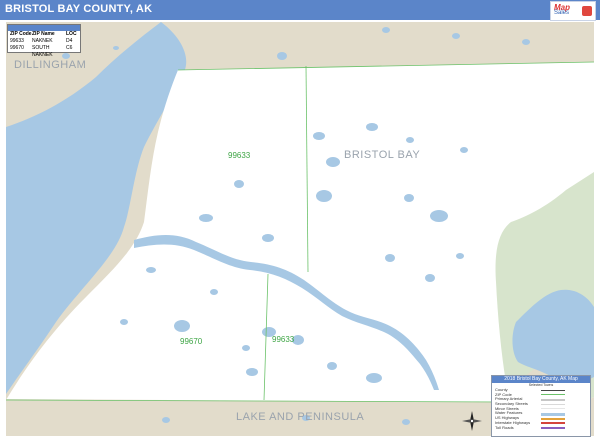  I want to click on legend-item-label: Toll Roads, so click(504, 427).